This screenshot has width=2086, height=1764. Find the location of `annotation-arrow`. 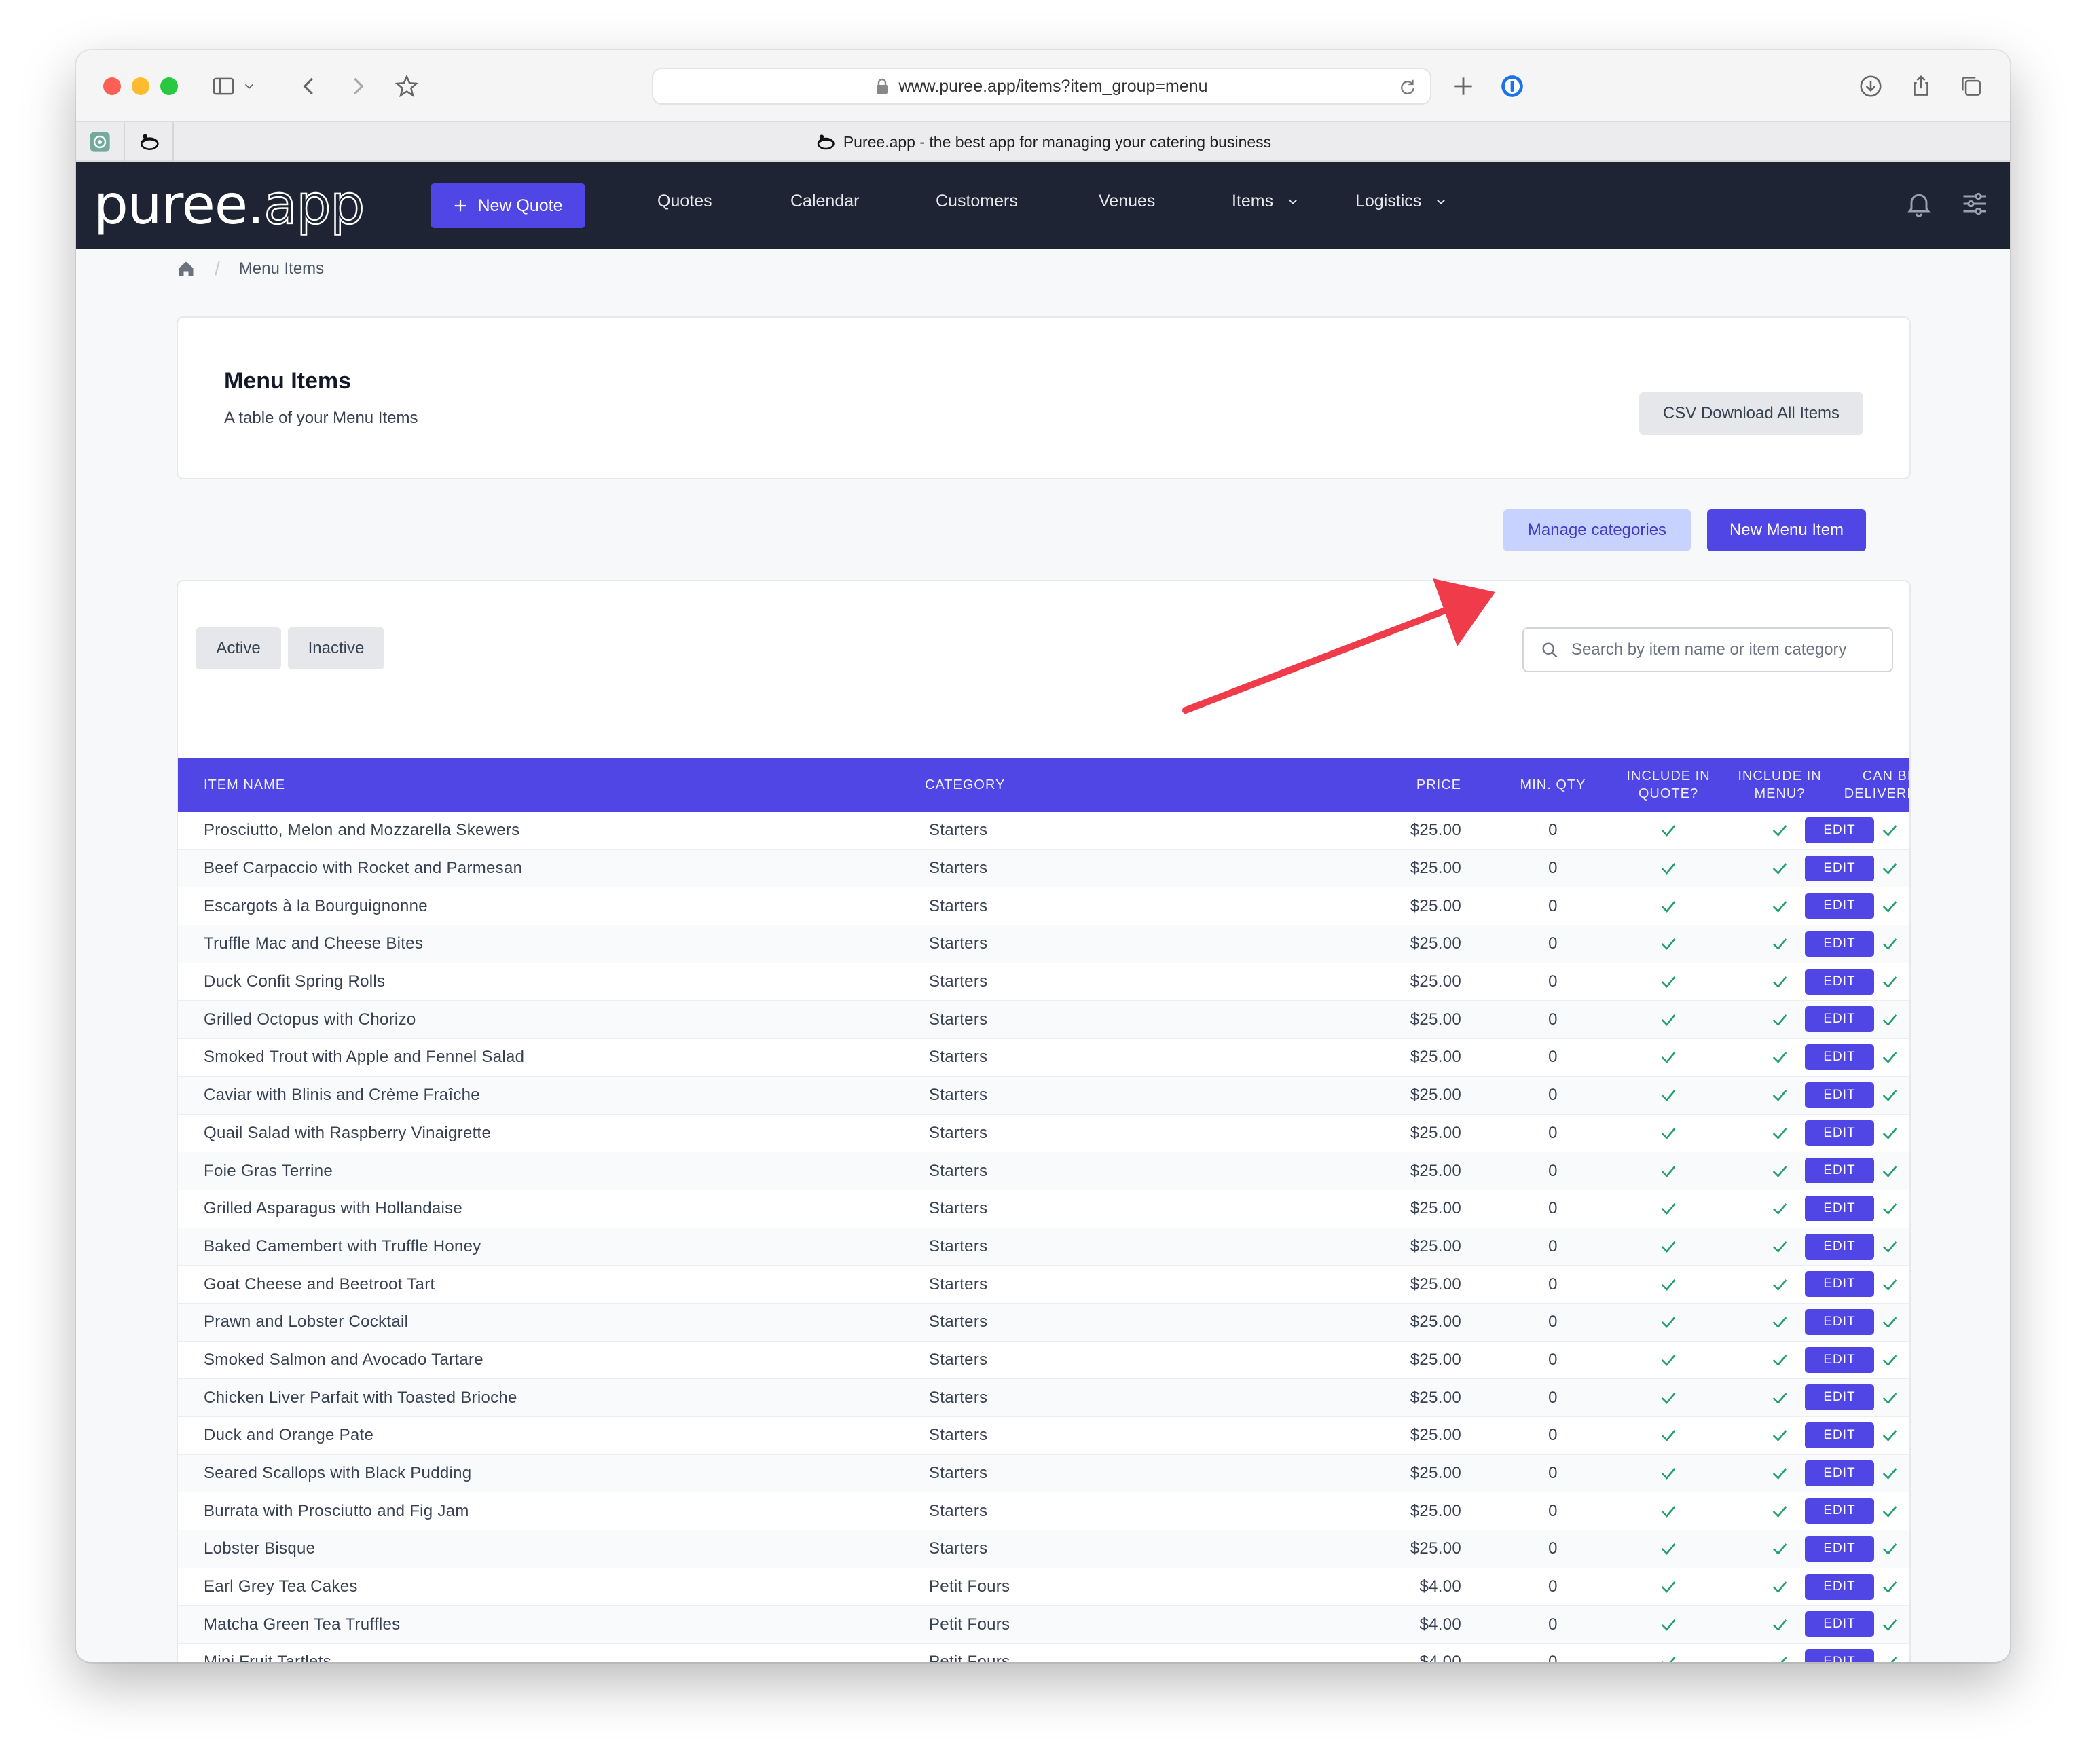

annotation-arrow is located at coordinates (1338, 646).